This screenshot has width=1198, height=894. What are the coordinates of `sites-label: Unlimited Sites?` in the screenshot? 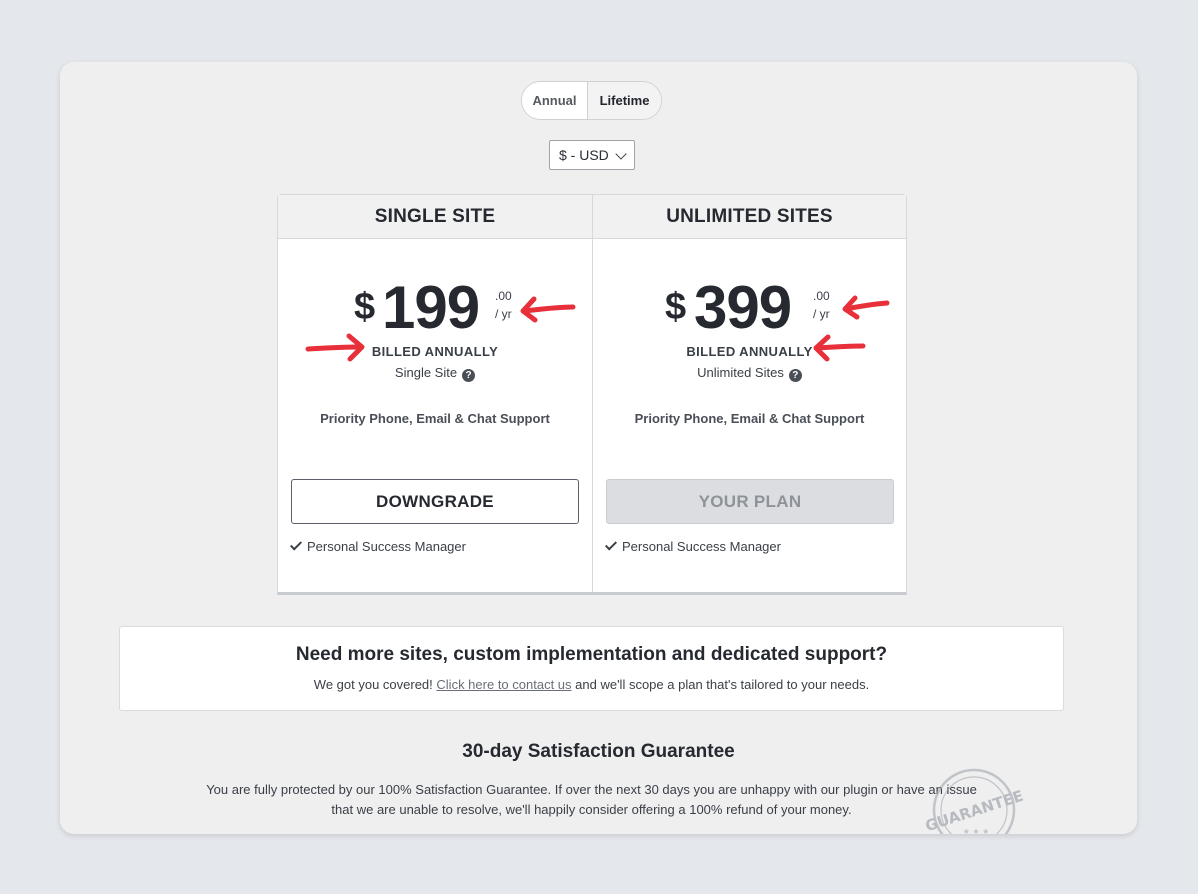 It's located at (749, 373).